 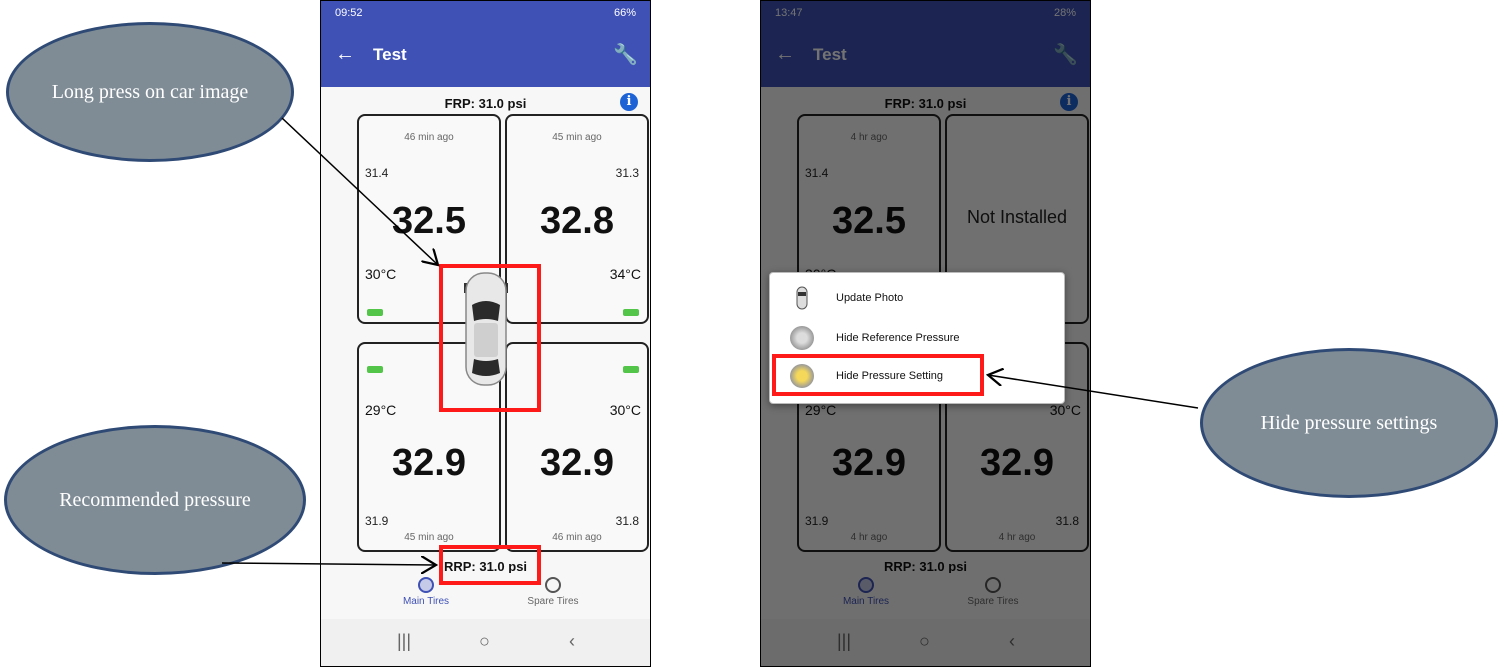 I want to click on menu-item-label: Hide Reference Pressure, so click(x=898, y=338).